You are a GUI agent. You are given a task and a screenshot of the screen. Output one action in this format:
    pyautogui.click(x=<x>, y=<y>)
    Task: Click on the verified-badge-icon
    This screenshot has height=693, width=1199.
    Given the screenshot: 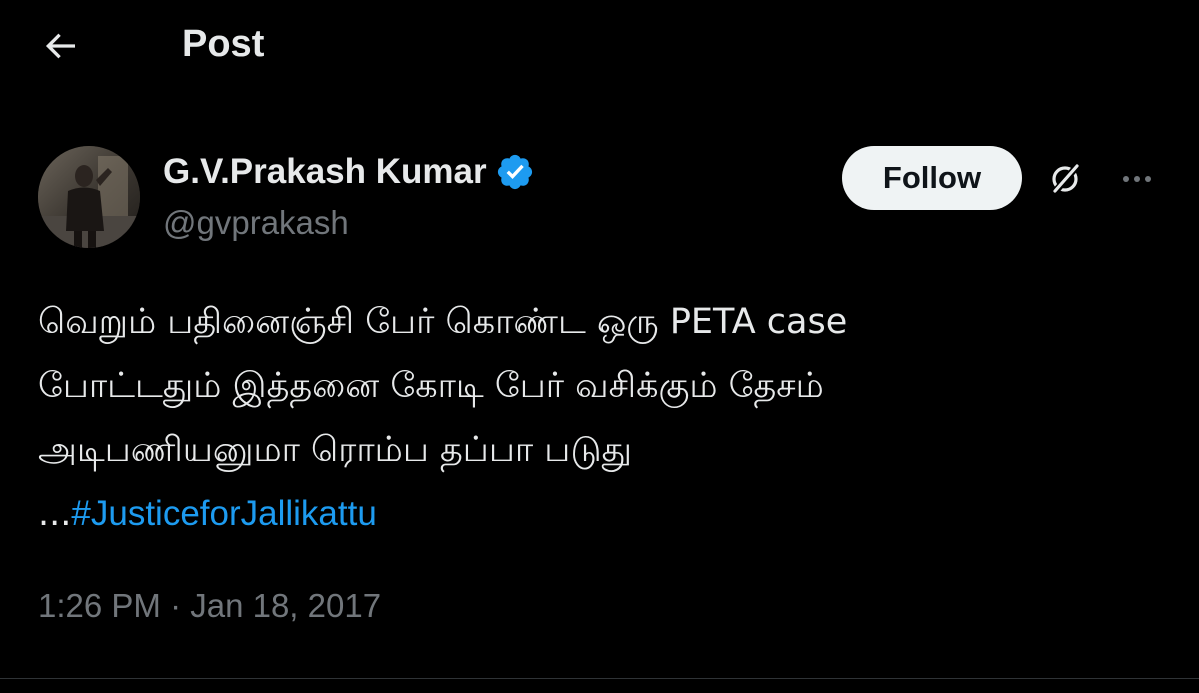 What is the action you would take?
    pyautogui.click(x=515, y=172)
    